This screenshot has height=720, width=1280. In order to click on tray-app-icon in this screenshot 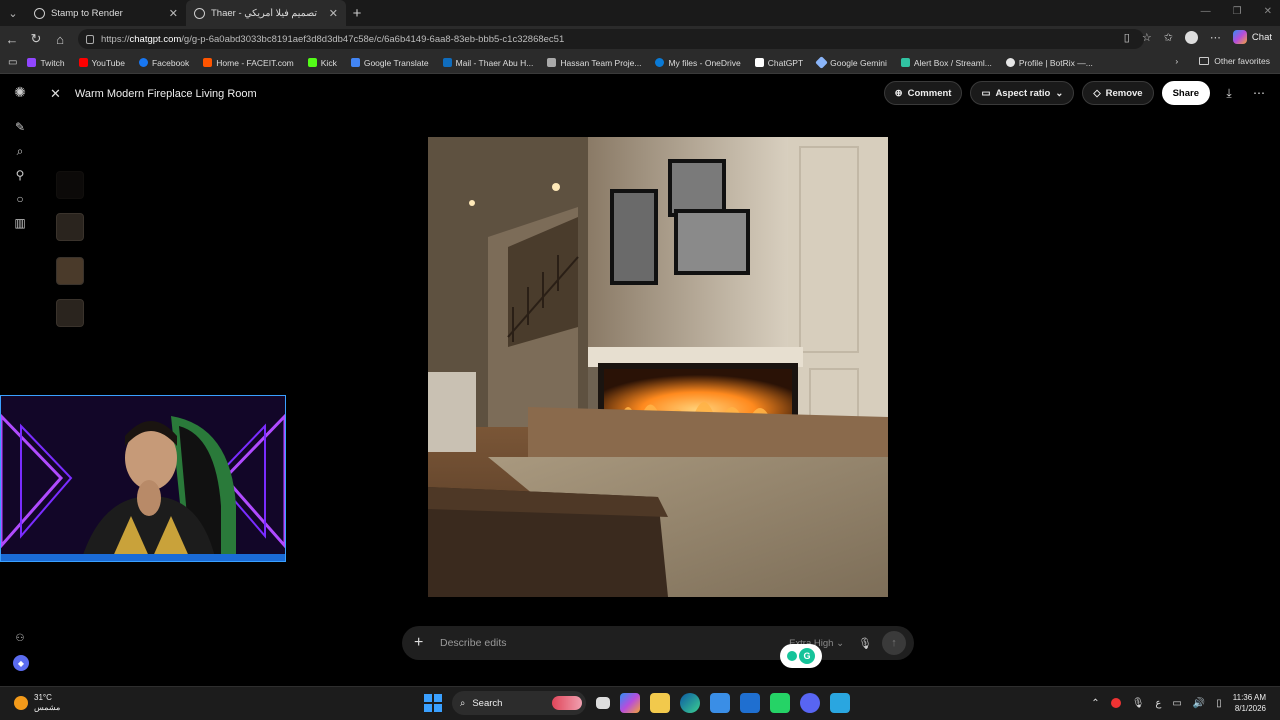, I will do `click(1115, 703)`.